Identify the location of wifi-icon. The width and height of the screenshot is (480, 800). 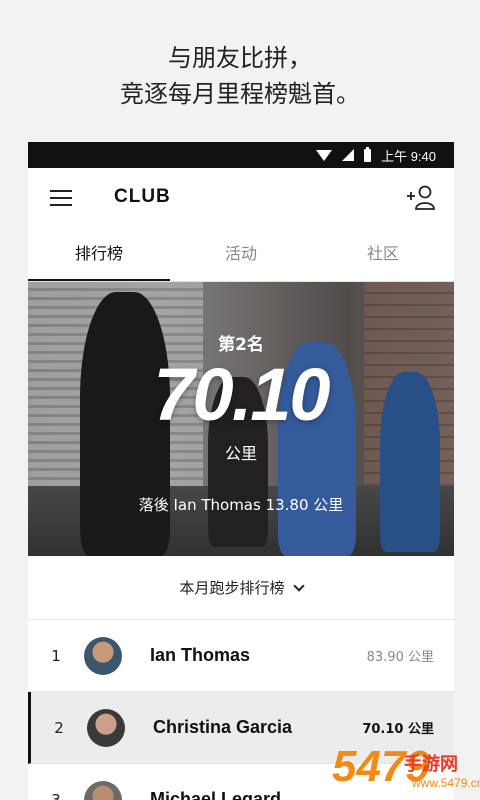
(324, 155).